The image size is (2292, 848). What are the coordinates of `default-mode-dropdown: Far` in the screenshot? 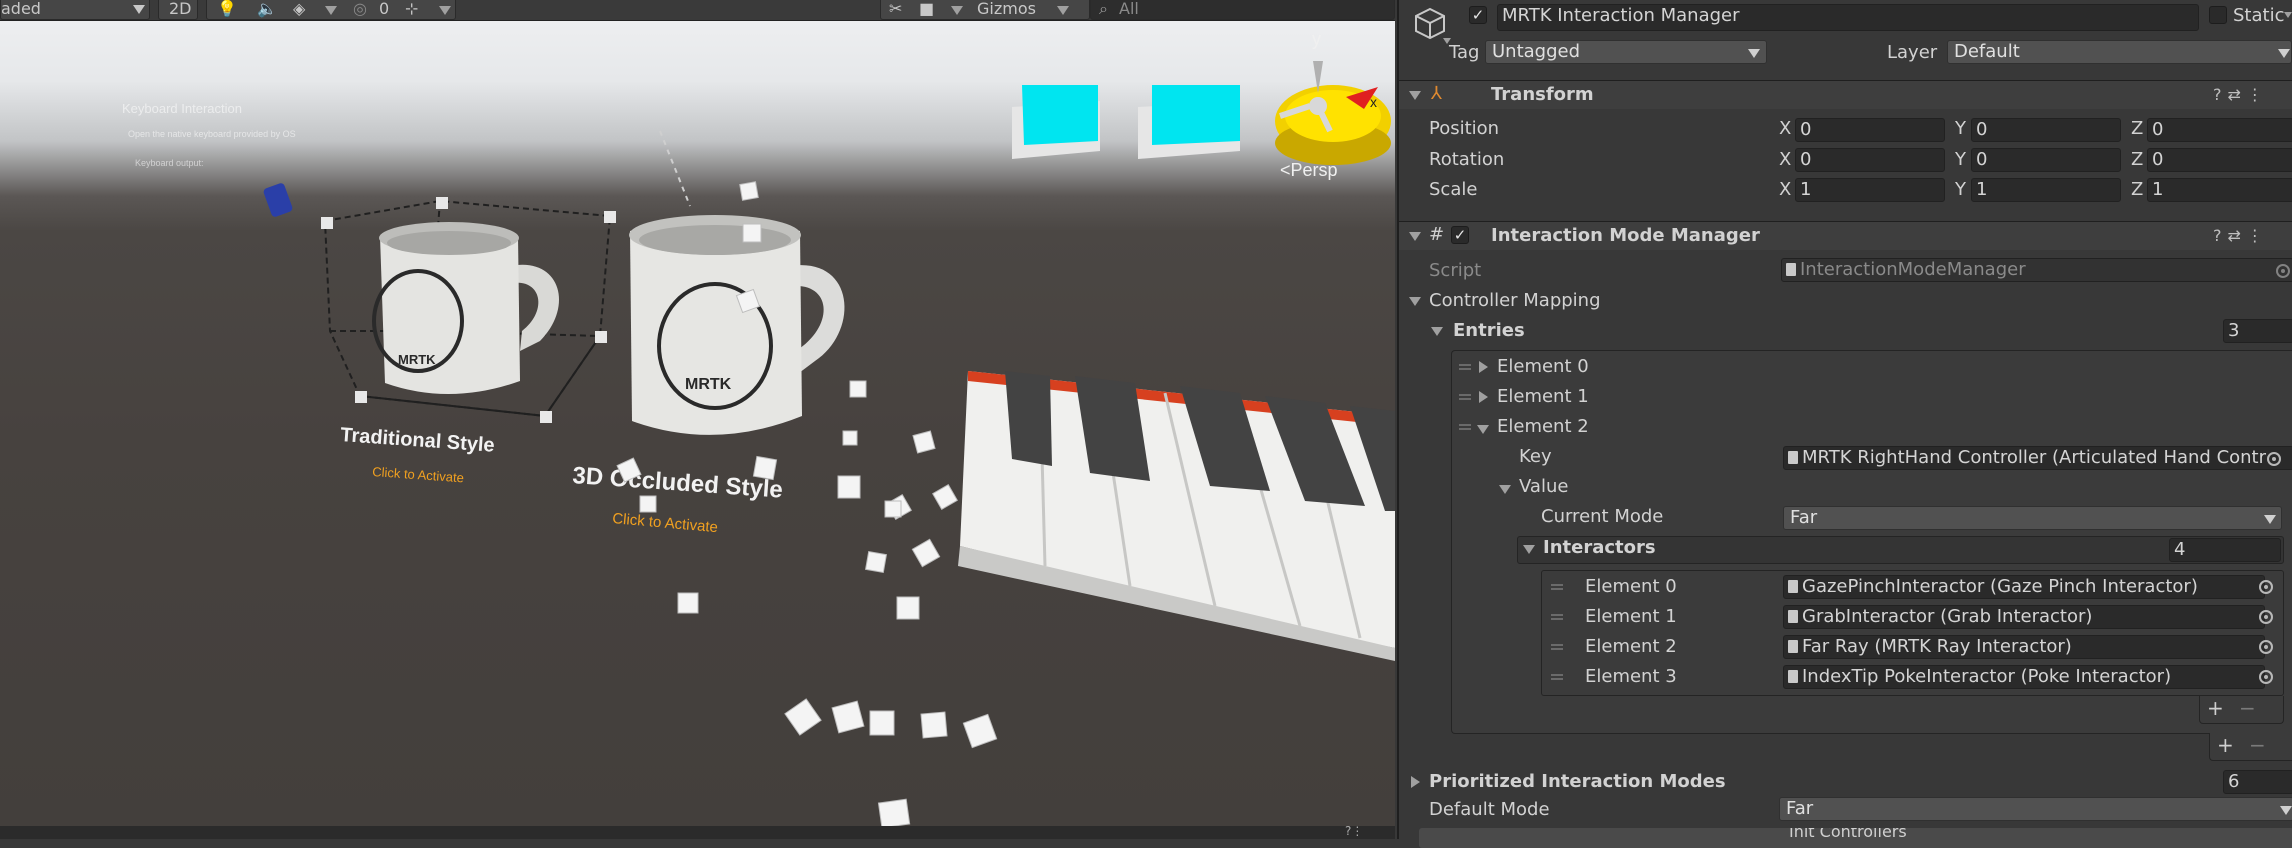 It's located at (2035, 809).